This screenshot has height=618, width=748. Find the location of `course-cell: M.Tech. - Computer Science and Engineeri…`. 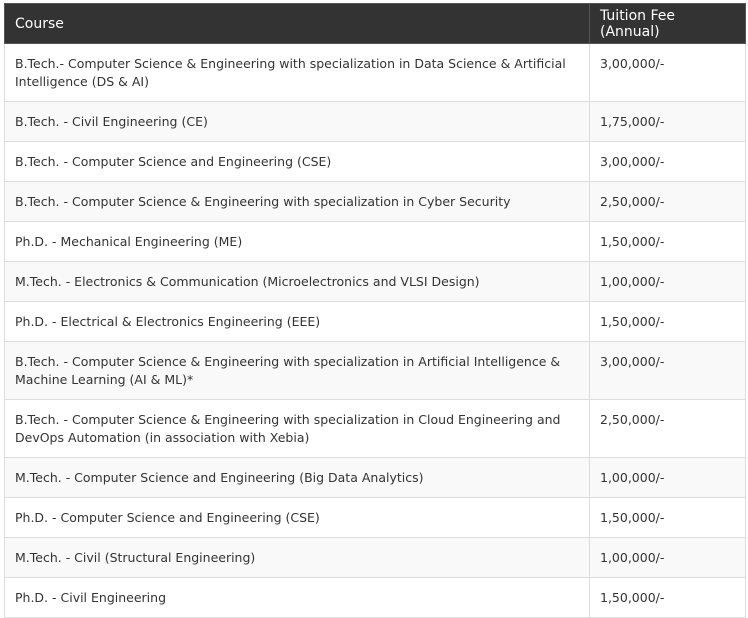

course-cell: M.Tech. - Computer Science and Engineeri… is located at coordinates (297, 477).